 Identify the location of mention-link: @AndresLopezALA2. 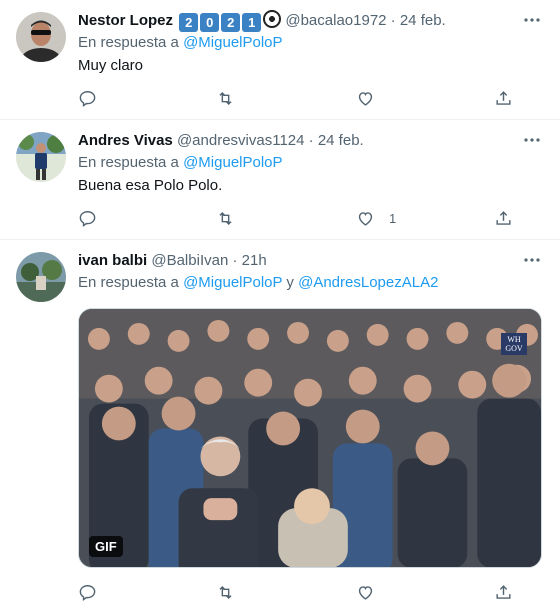
(368, 282).